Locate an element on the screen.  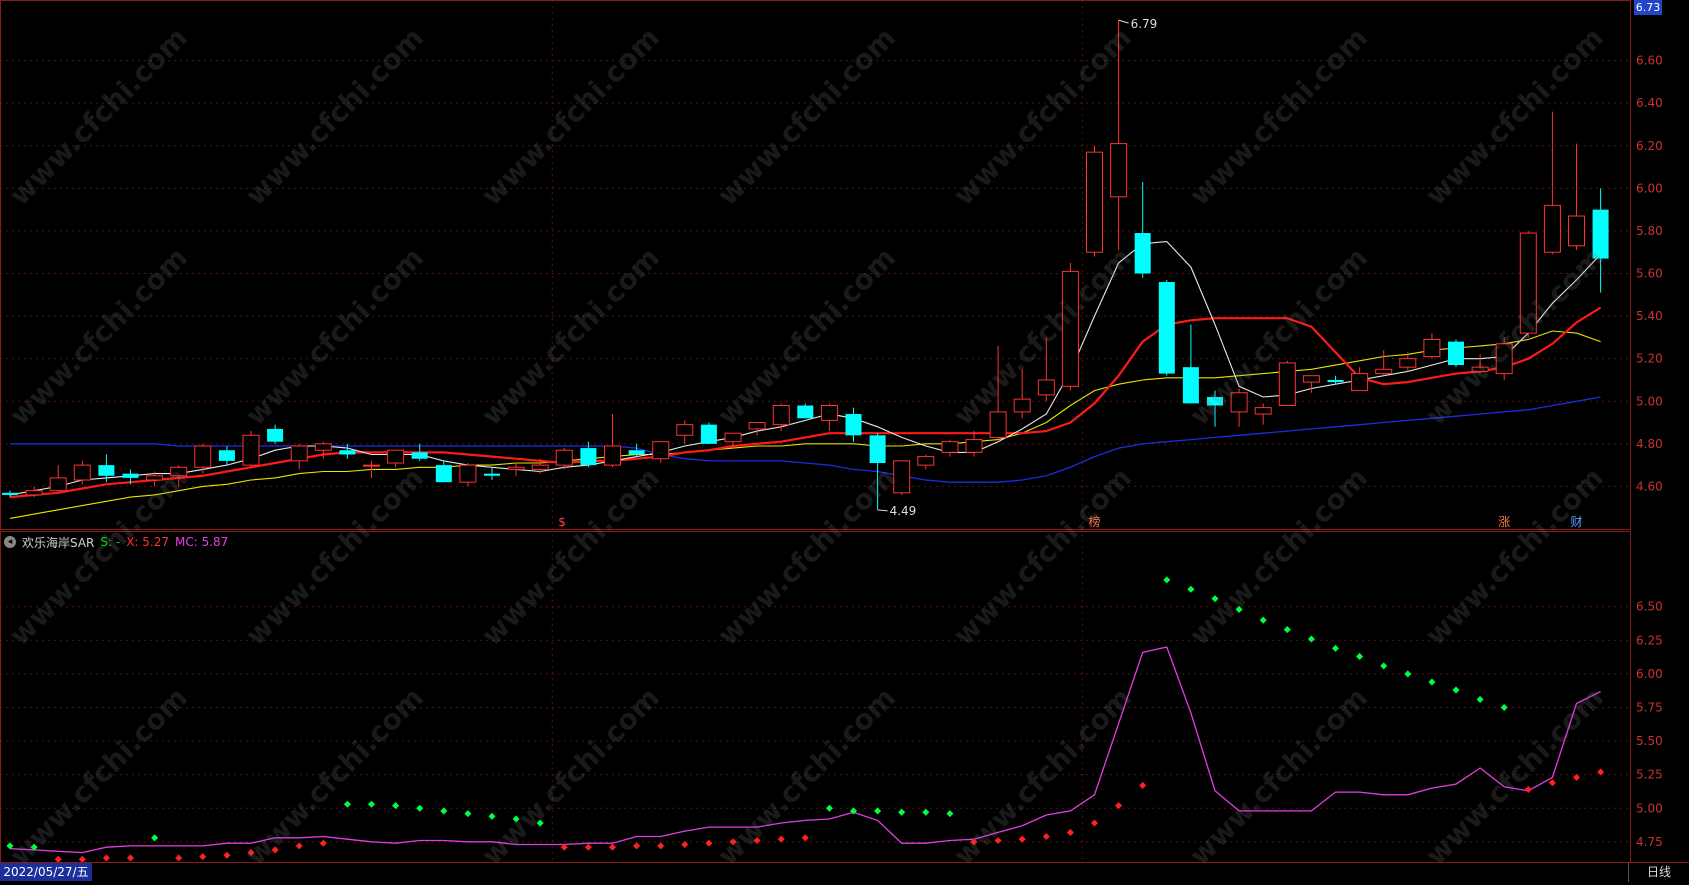
price-tick-label: 4.80 is located at coordinates (1649, 444).